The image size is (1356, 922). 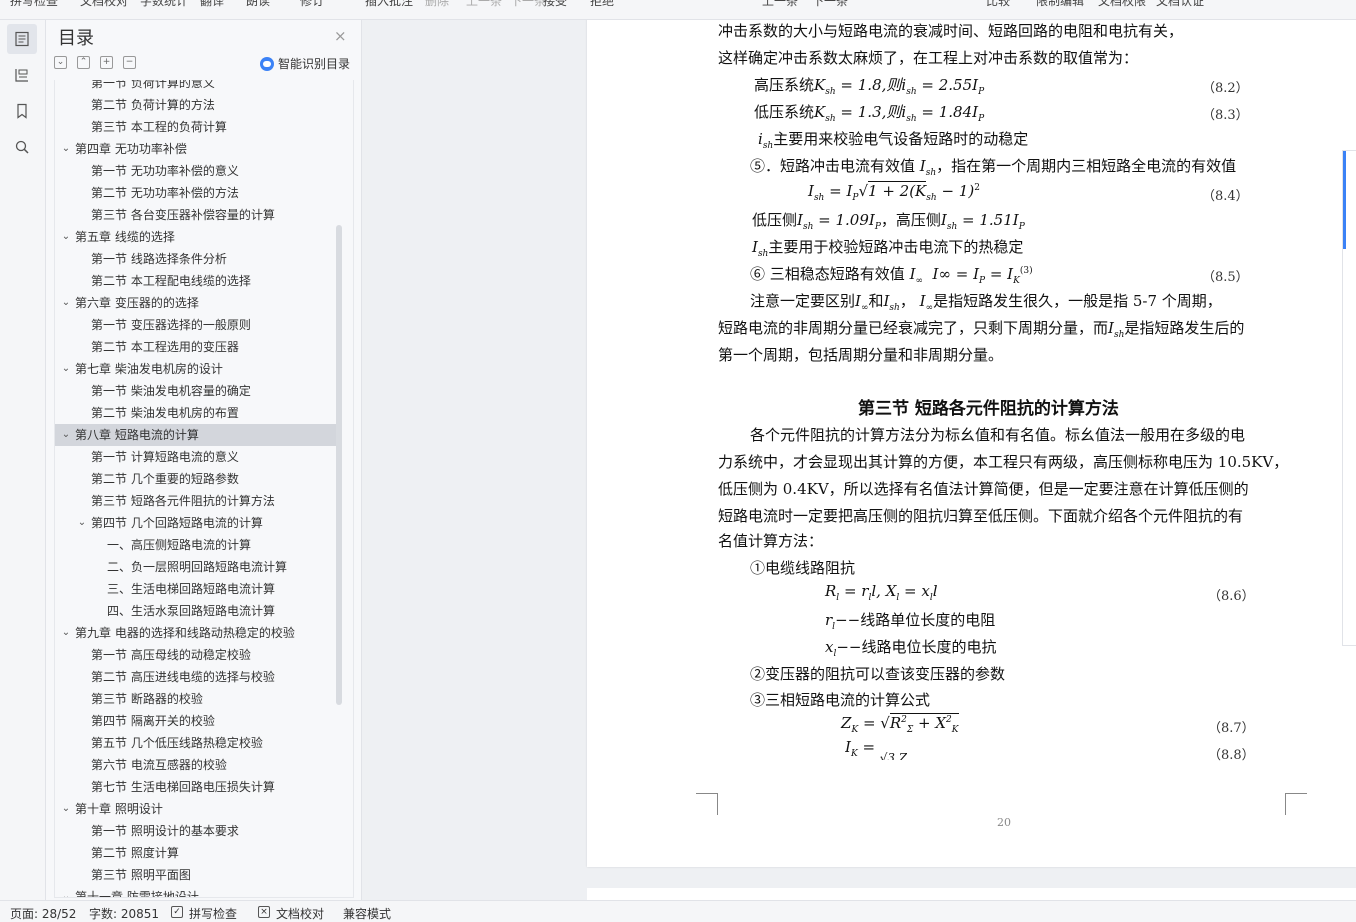 What do you see at coordinates (197, 765) in the screenshot?
I see `toc-item: 第六节 电流互感器的校验` at bounding box center [197, 765].